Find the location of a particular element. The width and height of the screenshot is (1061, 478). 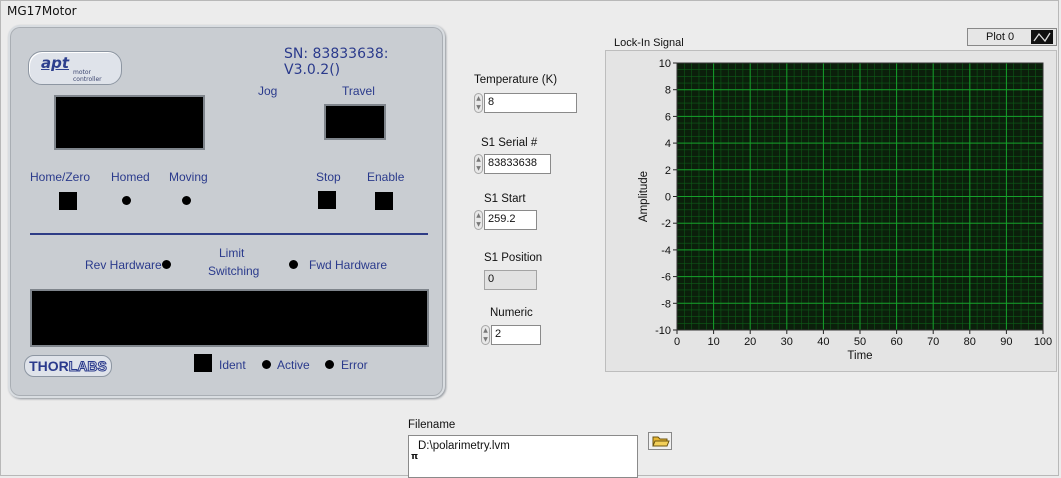

position-label: S1 Position is located at coordinates (513, 258).